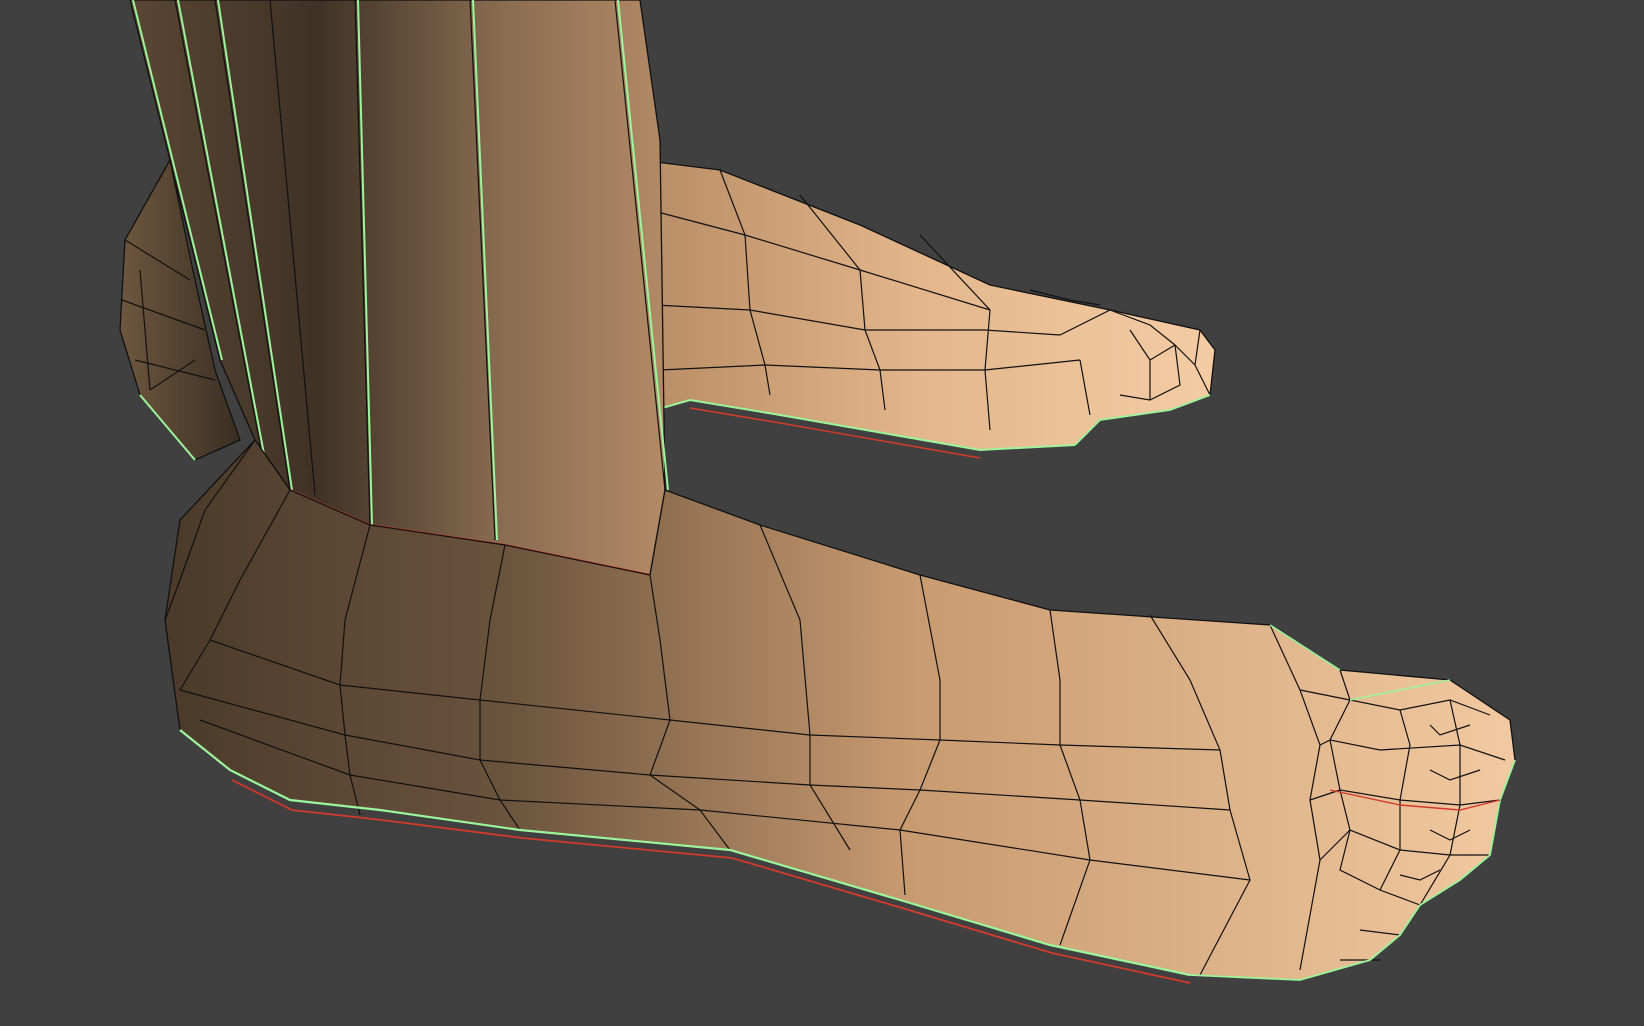 The width and height of the screenshot is (1644, 1026). I want to click on back-foot, so click(927, 309).